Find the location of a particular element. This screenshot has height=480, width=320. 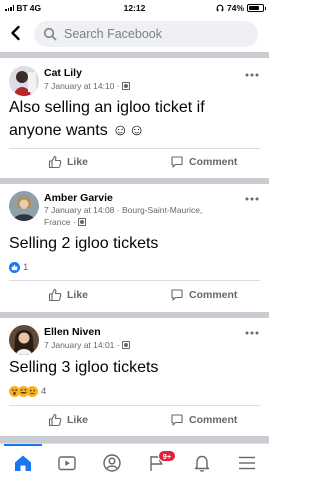

header: Search Facebook is located at coordinates (134, 34).